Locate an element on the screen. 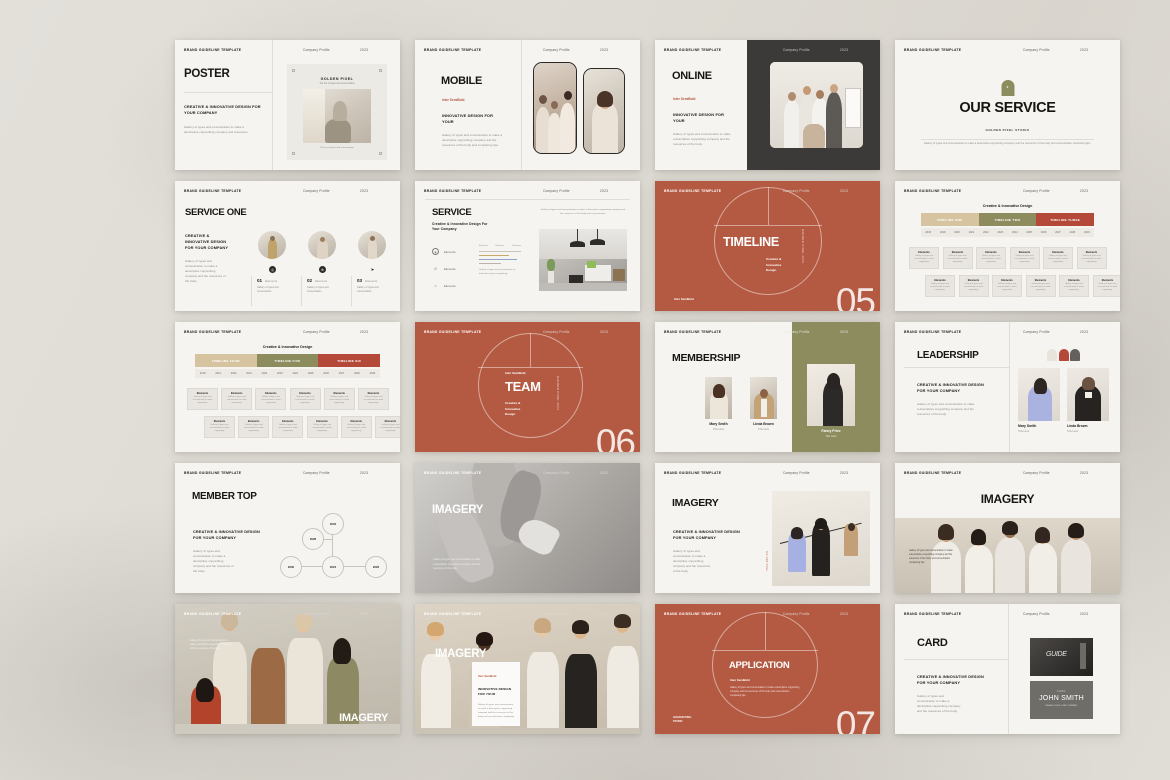 This screenshot has width=1170, height=780. page-title: TEAM is located at coordinates (523, 386).